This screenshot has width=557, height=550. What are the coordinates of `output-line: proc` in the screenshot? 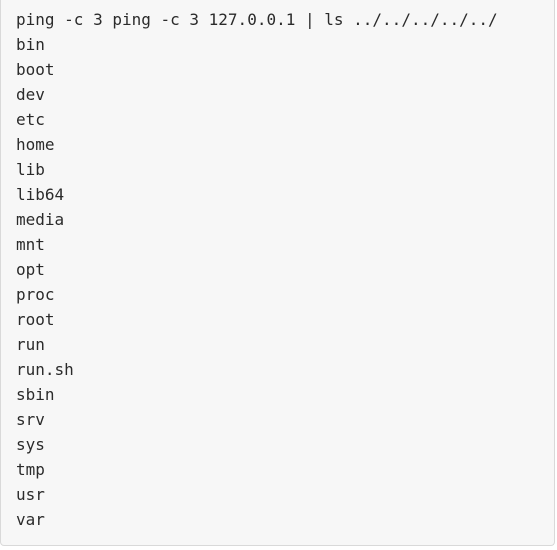 It's located at (35, 294).